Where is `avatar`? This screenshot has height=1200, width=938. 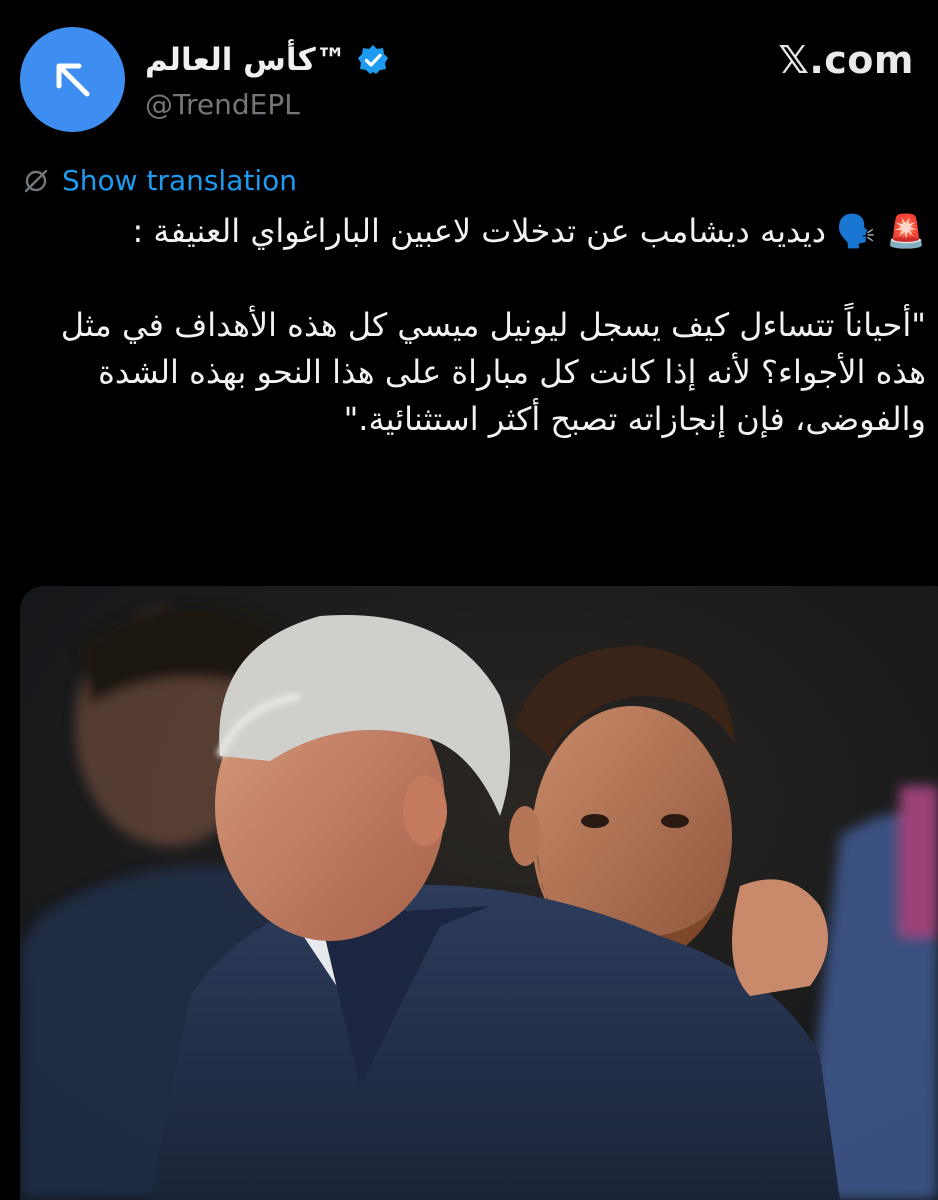
avatar is located at coordinates (72, 79).